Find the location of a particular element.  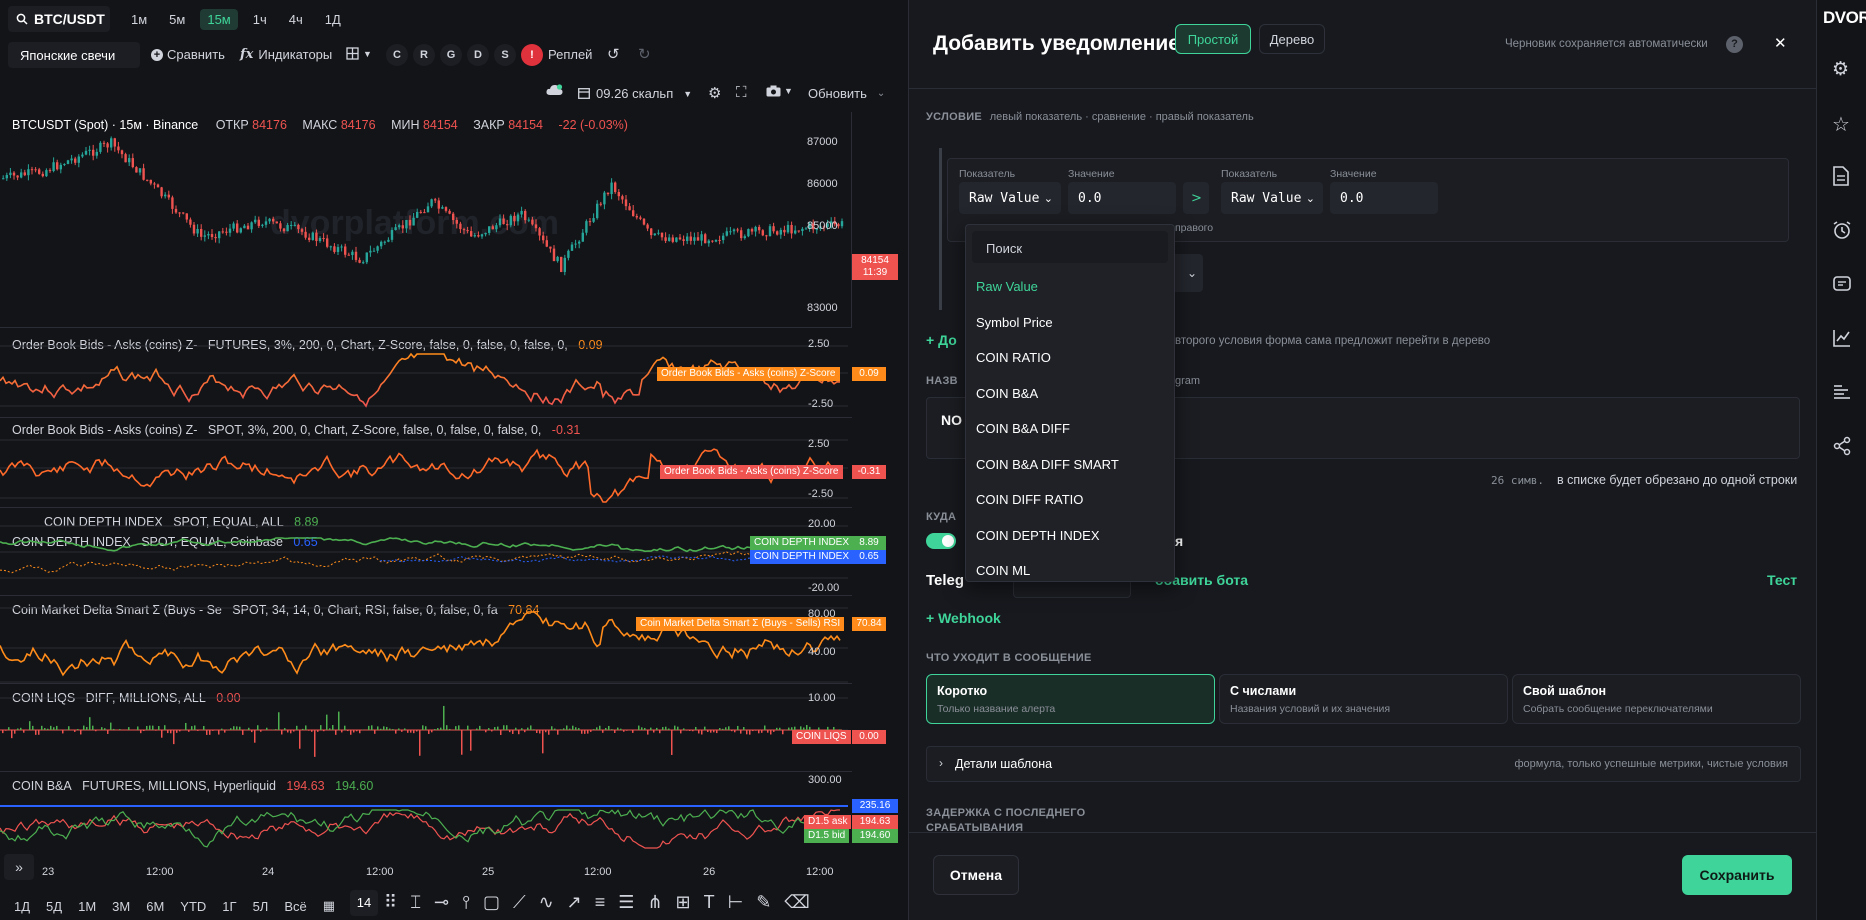

cancel-button: Отмена is located at coordinates (976, 875).